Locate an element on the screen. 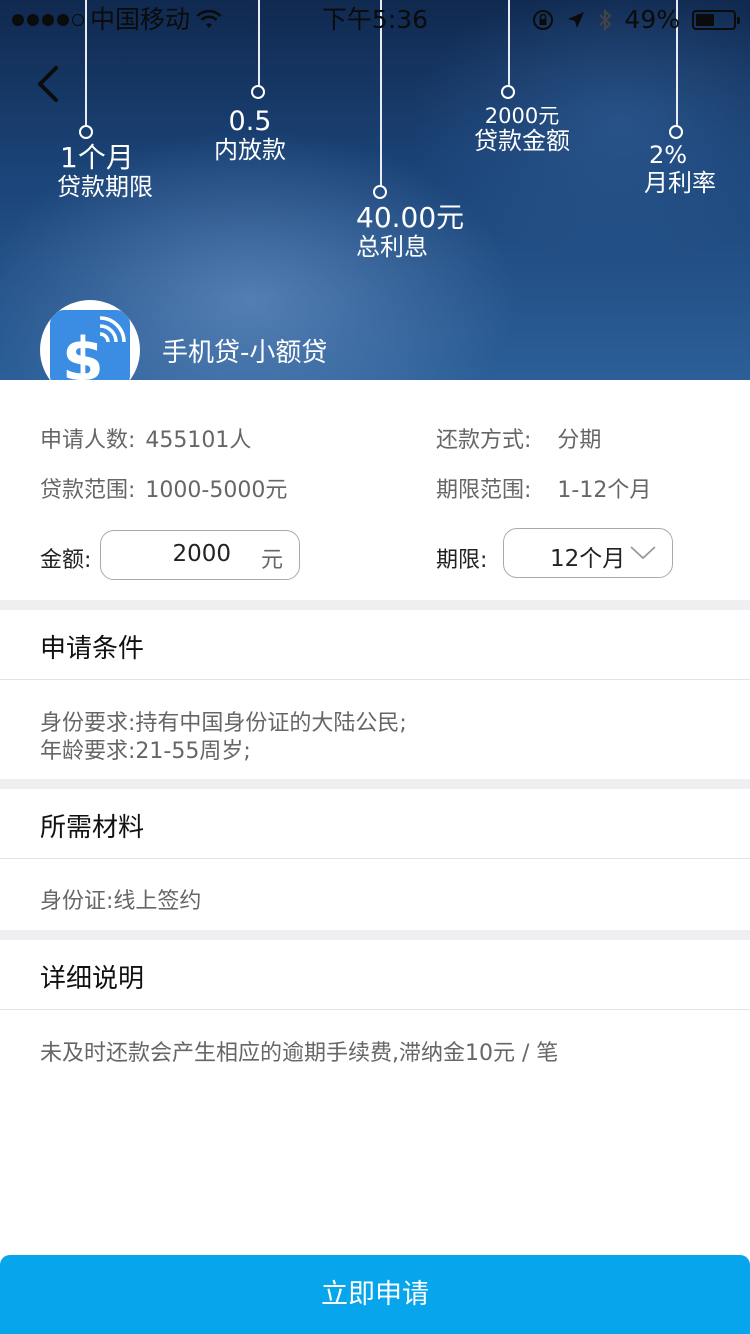 This screenshot has width=750, height=1334. details-header: 详细说明 is located at coordinates (375, 975).